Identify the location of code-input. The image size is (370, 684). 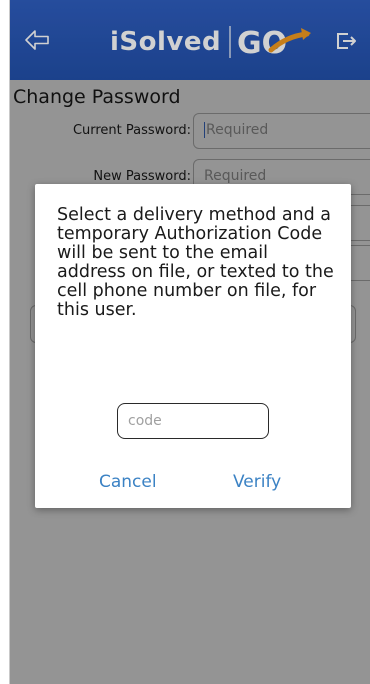
(193, 421).